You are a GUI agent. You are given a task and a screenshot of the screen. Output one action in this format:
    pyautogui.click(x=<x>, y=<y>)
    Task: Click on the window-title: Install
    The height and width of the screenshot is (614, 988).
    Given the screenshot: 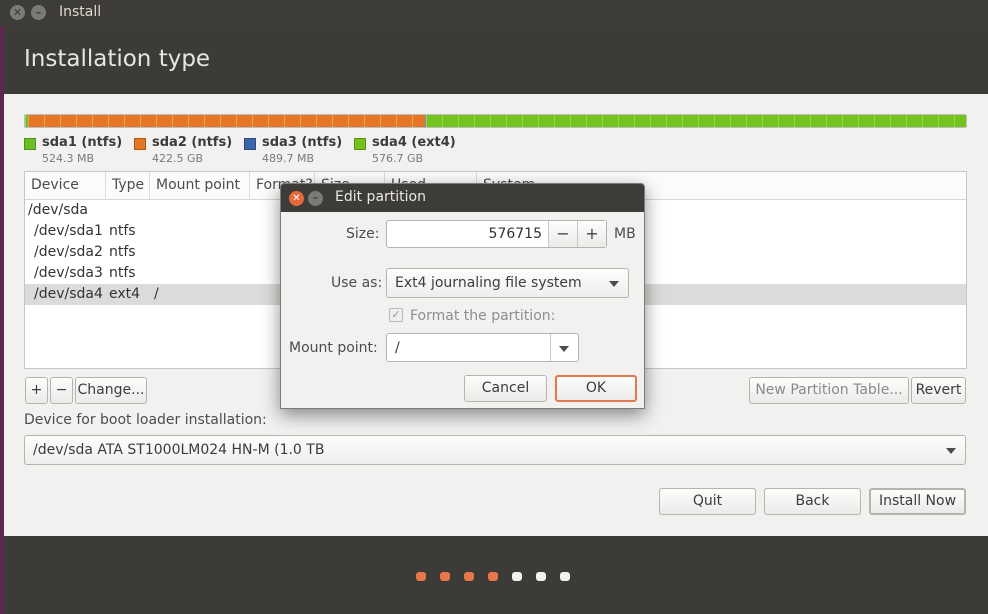 What is the action you would take?
    pyautogui.click(x=80, y=12)
    